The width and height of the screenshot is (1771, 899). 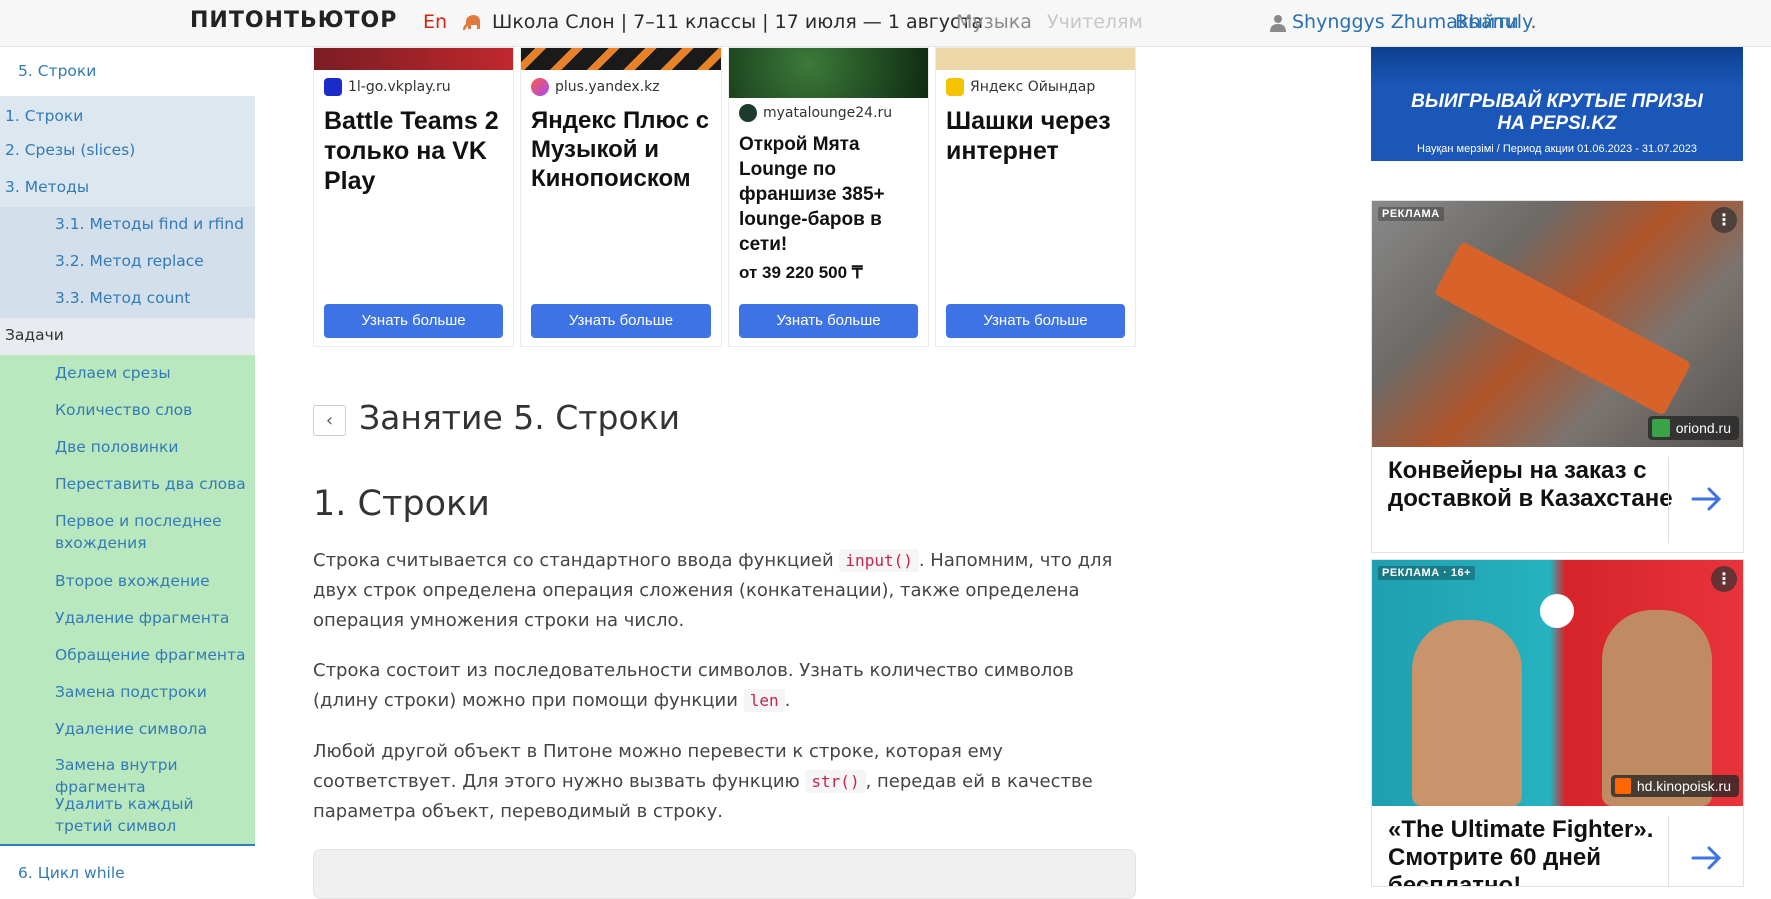 What do you see at coordinates (1660, 428) in the screenshot?
I see `arrow-square-icon` at bounding box center [1660, 428].